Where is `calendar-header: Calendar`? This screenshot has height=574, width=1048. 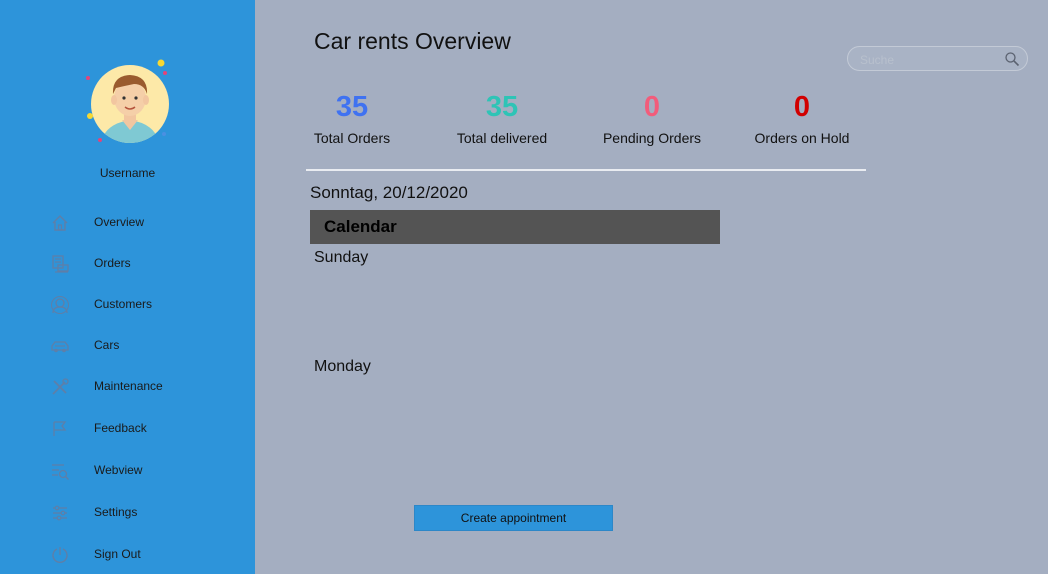 calendar-header: Calendar is located at coordinates (515, 227).